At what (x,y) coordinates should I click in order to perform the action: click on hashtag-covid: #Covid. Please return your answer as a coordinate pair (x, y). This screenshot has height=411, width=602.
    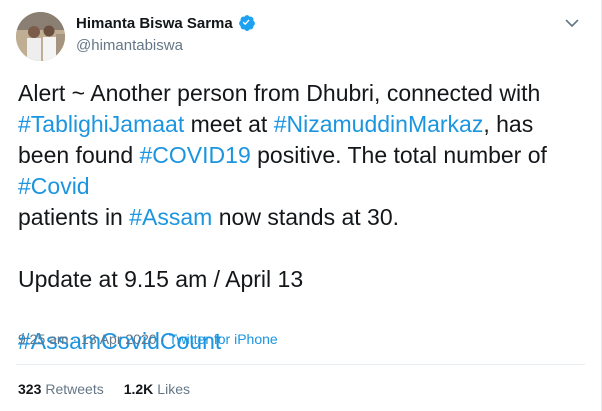
    Looking at the image, I should click on (54, 186).